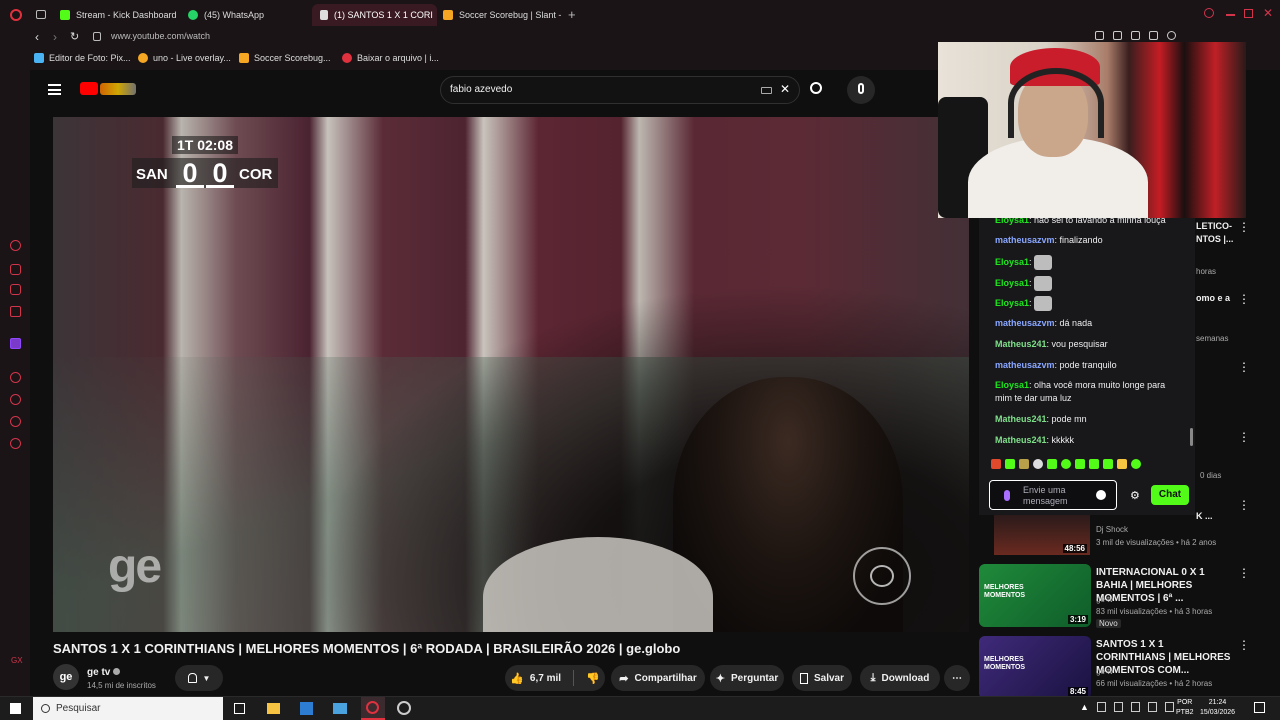 Image resolution: width=1280 pixels, height=720 pixels. I want to click on aria-icon, so click(15, 245).